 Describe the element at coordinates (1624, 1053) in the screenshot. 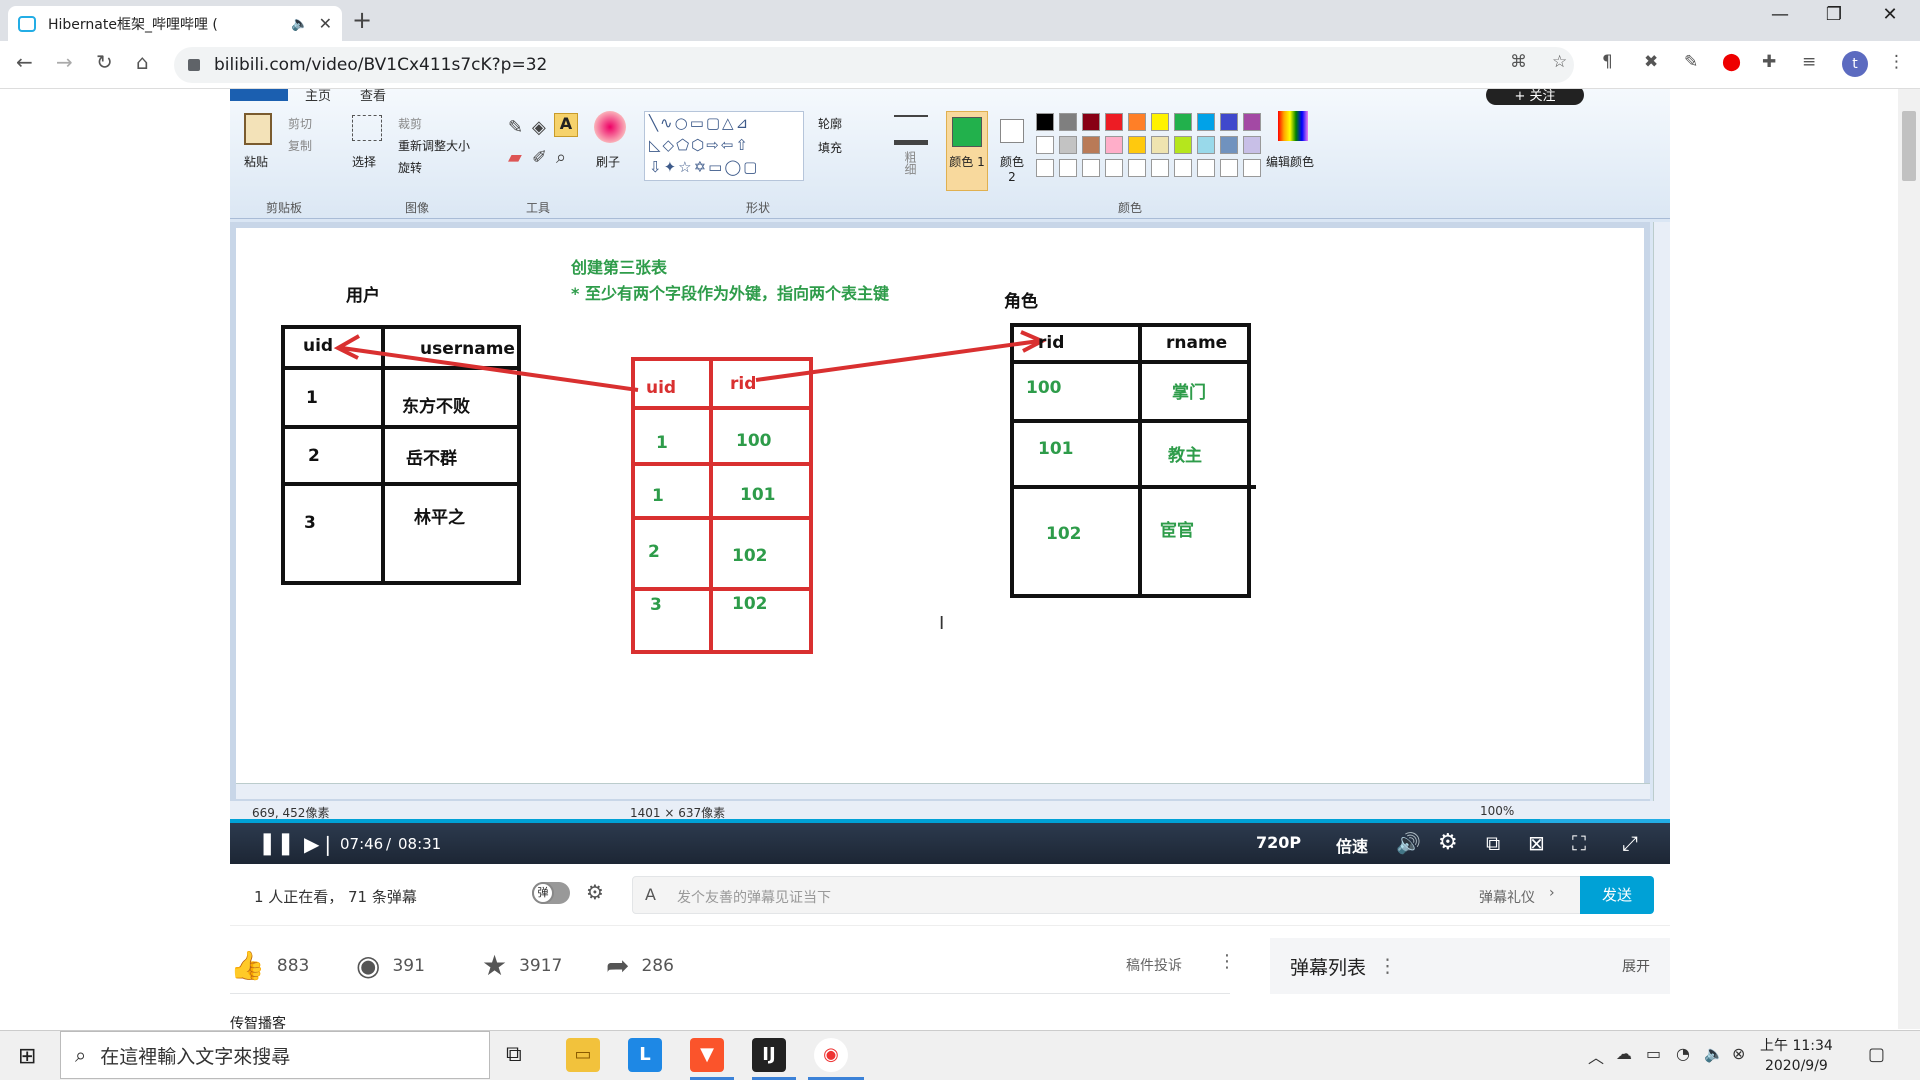

I see `onedrive-icon: ☁` at that location.